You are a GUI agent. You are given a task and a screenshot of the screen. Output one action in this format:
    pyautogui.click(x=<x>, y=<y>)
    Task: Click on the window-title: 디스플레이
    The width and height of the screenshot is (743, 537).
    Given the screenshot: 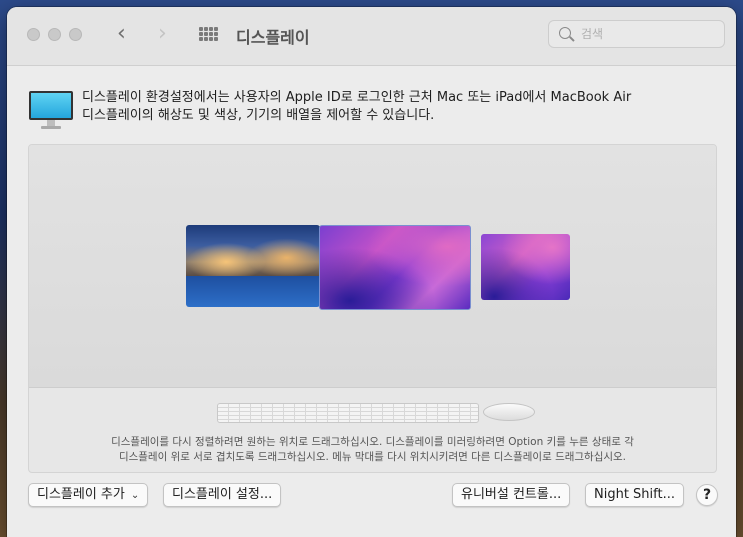 What is the action you would take?
    pyautogui.click(x=273, y=37)
    